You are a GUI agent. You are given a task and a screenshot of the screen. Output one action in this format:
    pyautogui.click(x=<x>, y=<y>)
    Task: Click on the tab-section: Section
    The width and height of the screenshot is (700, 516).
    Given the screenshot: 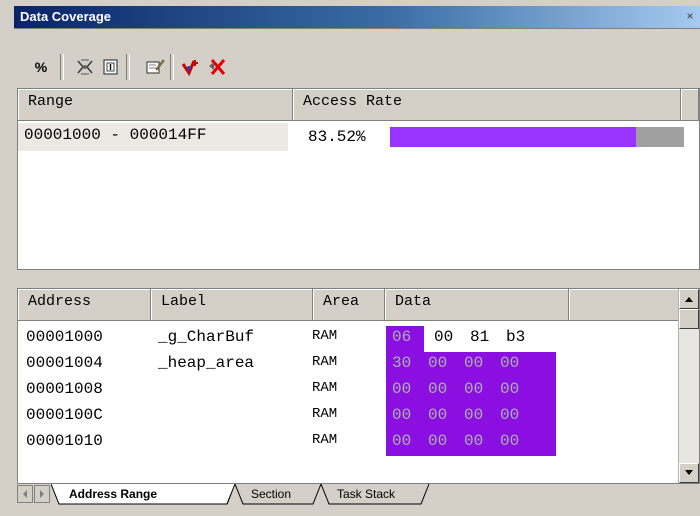 What is the action you would take?
    pyautogui.click(x=286, y=494)
    